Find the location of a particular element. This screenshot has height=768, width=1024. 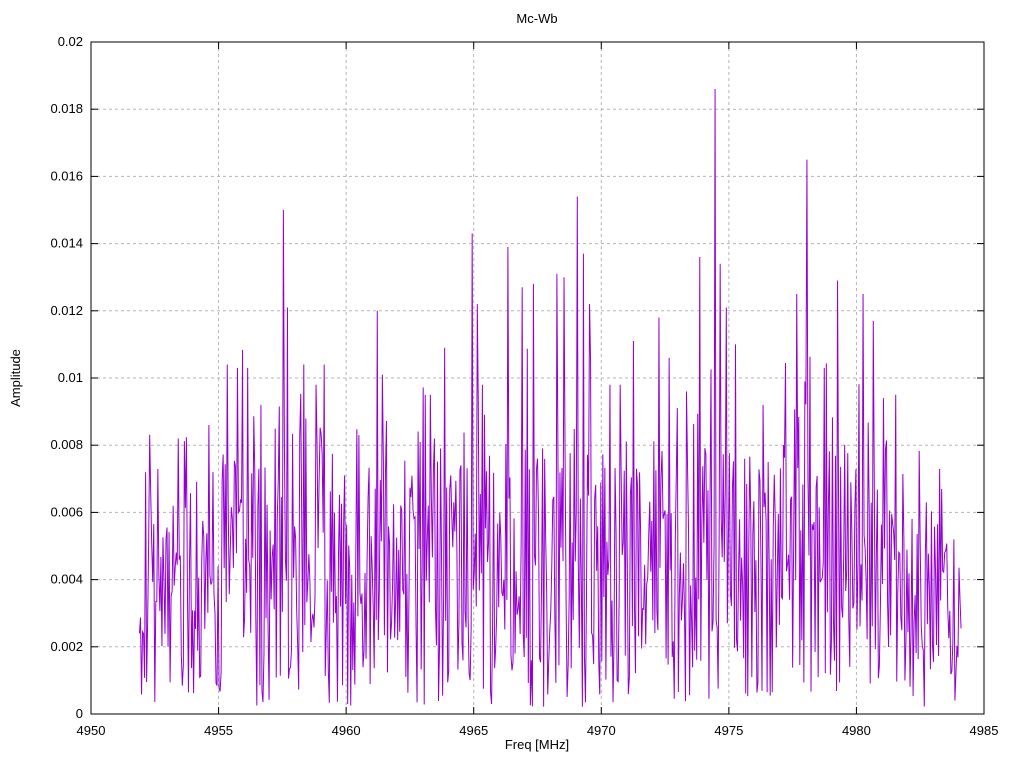

y-tick-label: 0 is located at coordinates (79, 713).